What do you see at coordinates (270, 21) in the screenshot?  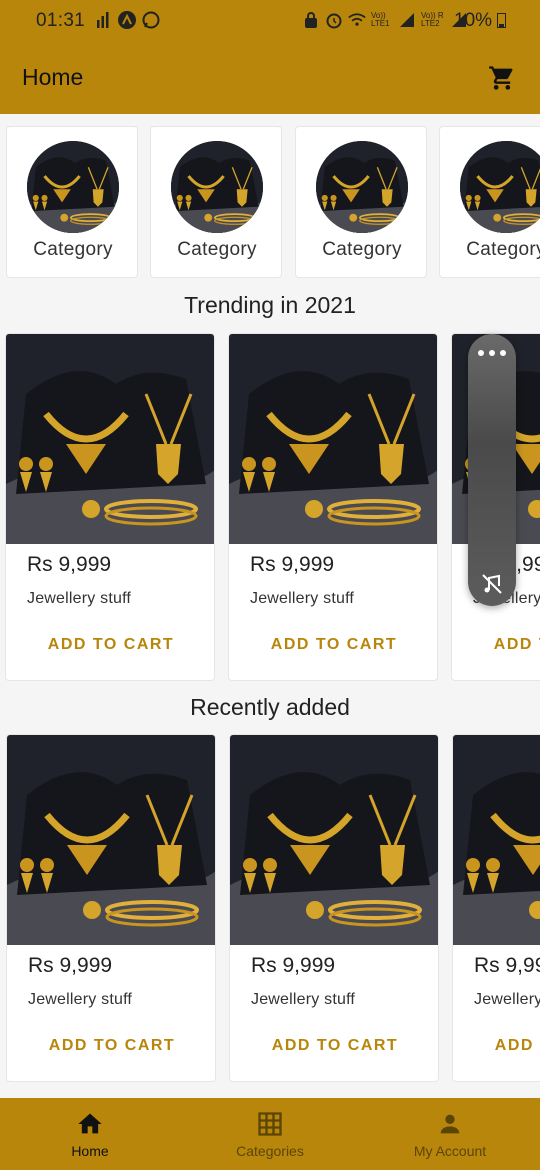 I see `status-bar: 01:31 Vo)) LTE1 Vo)) R LTE2 10%` at bounding box center [270, 21].